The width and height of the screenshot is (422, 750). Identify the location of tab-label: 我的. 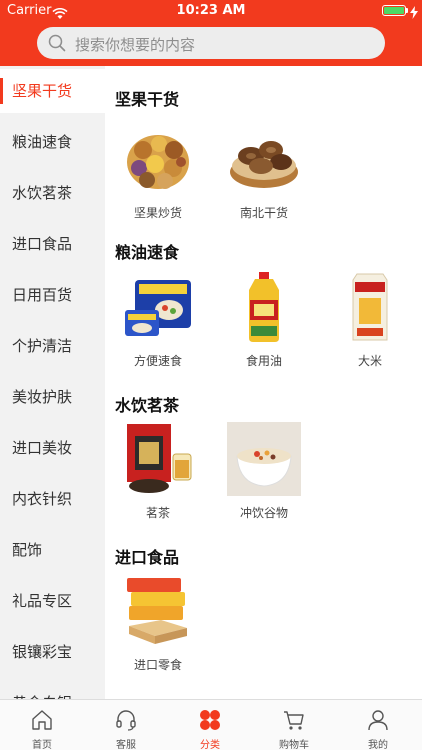
(378, 745).